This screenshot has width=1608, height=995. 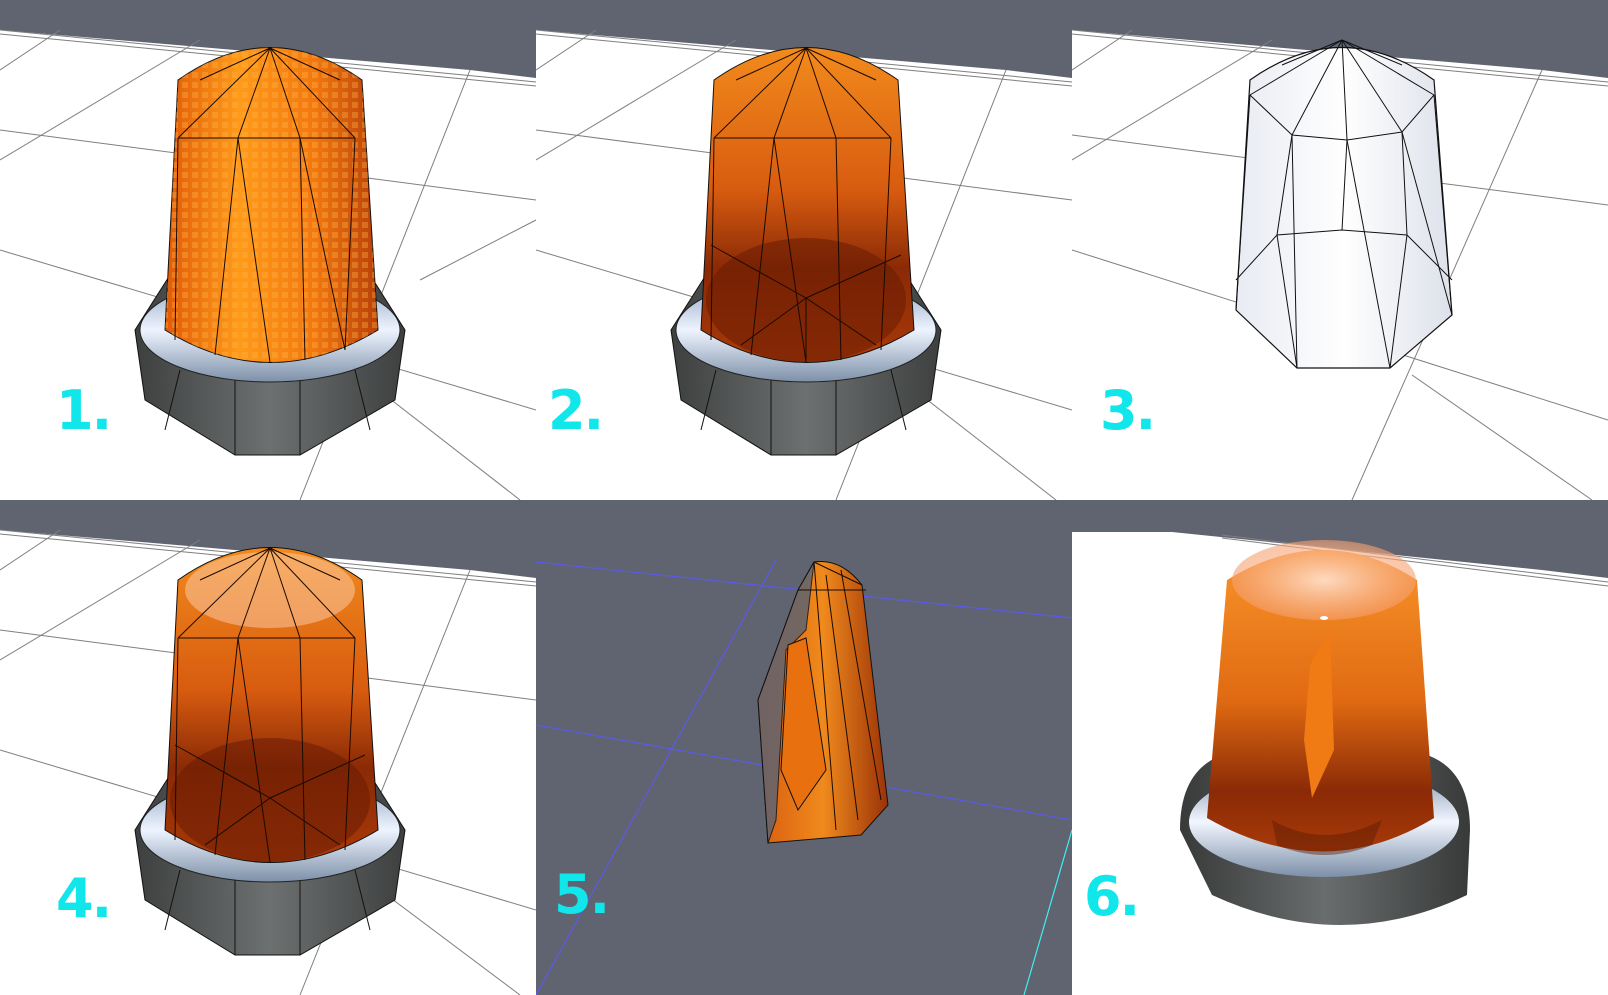 I want to click on panel-6-viewport, so click(x=1340, y=712).